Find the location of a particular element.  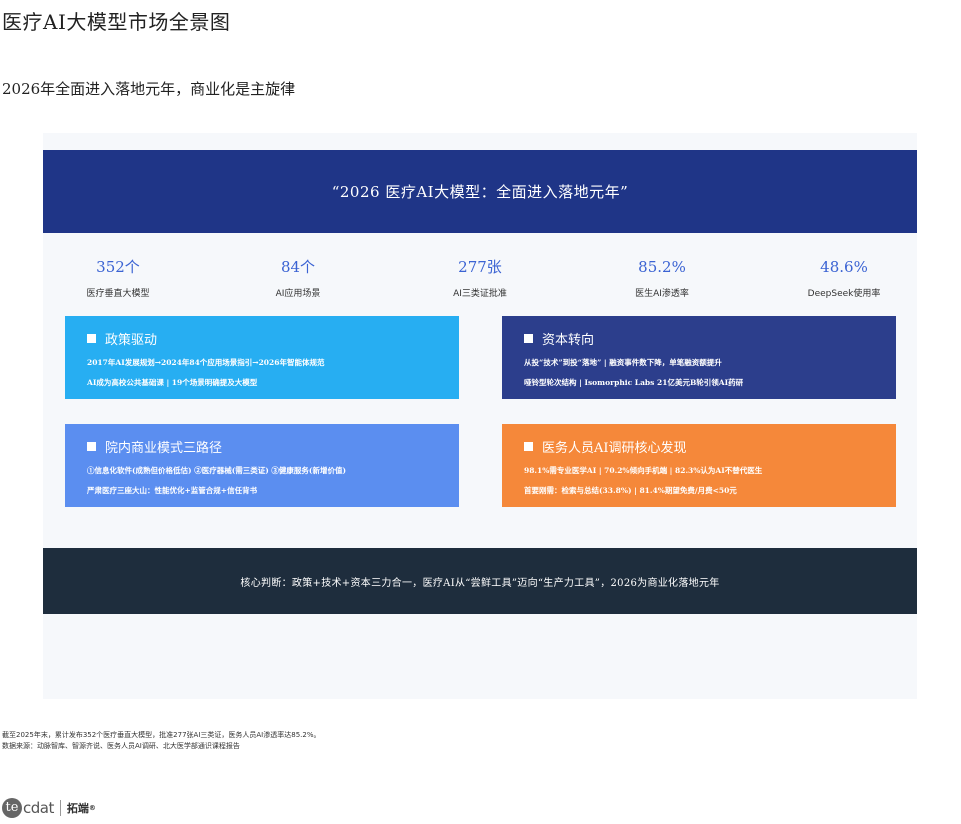

headline-banner: “2026 医疗AI大模型：全面进入落地元年” is located at coordinates (480, 191).